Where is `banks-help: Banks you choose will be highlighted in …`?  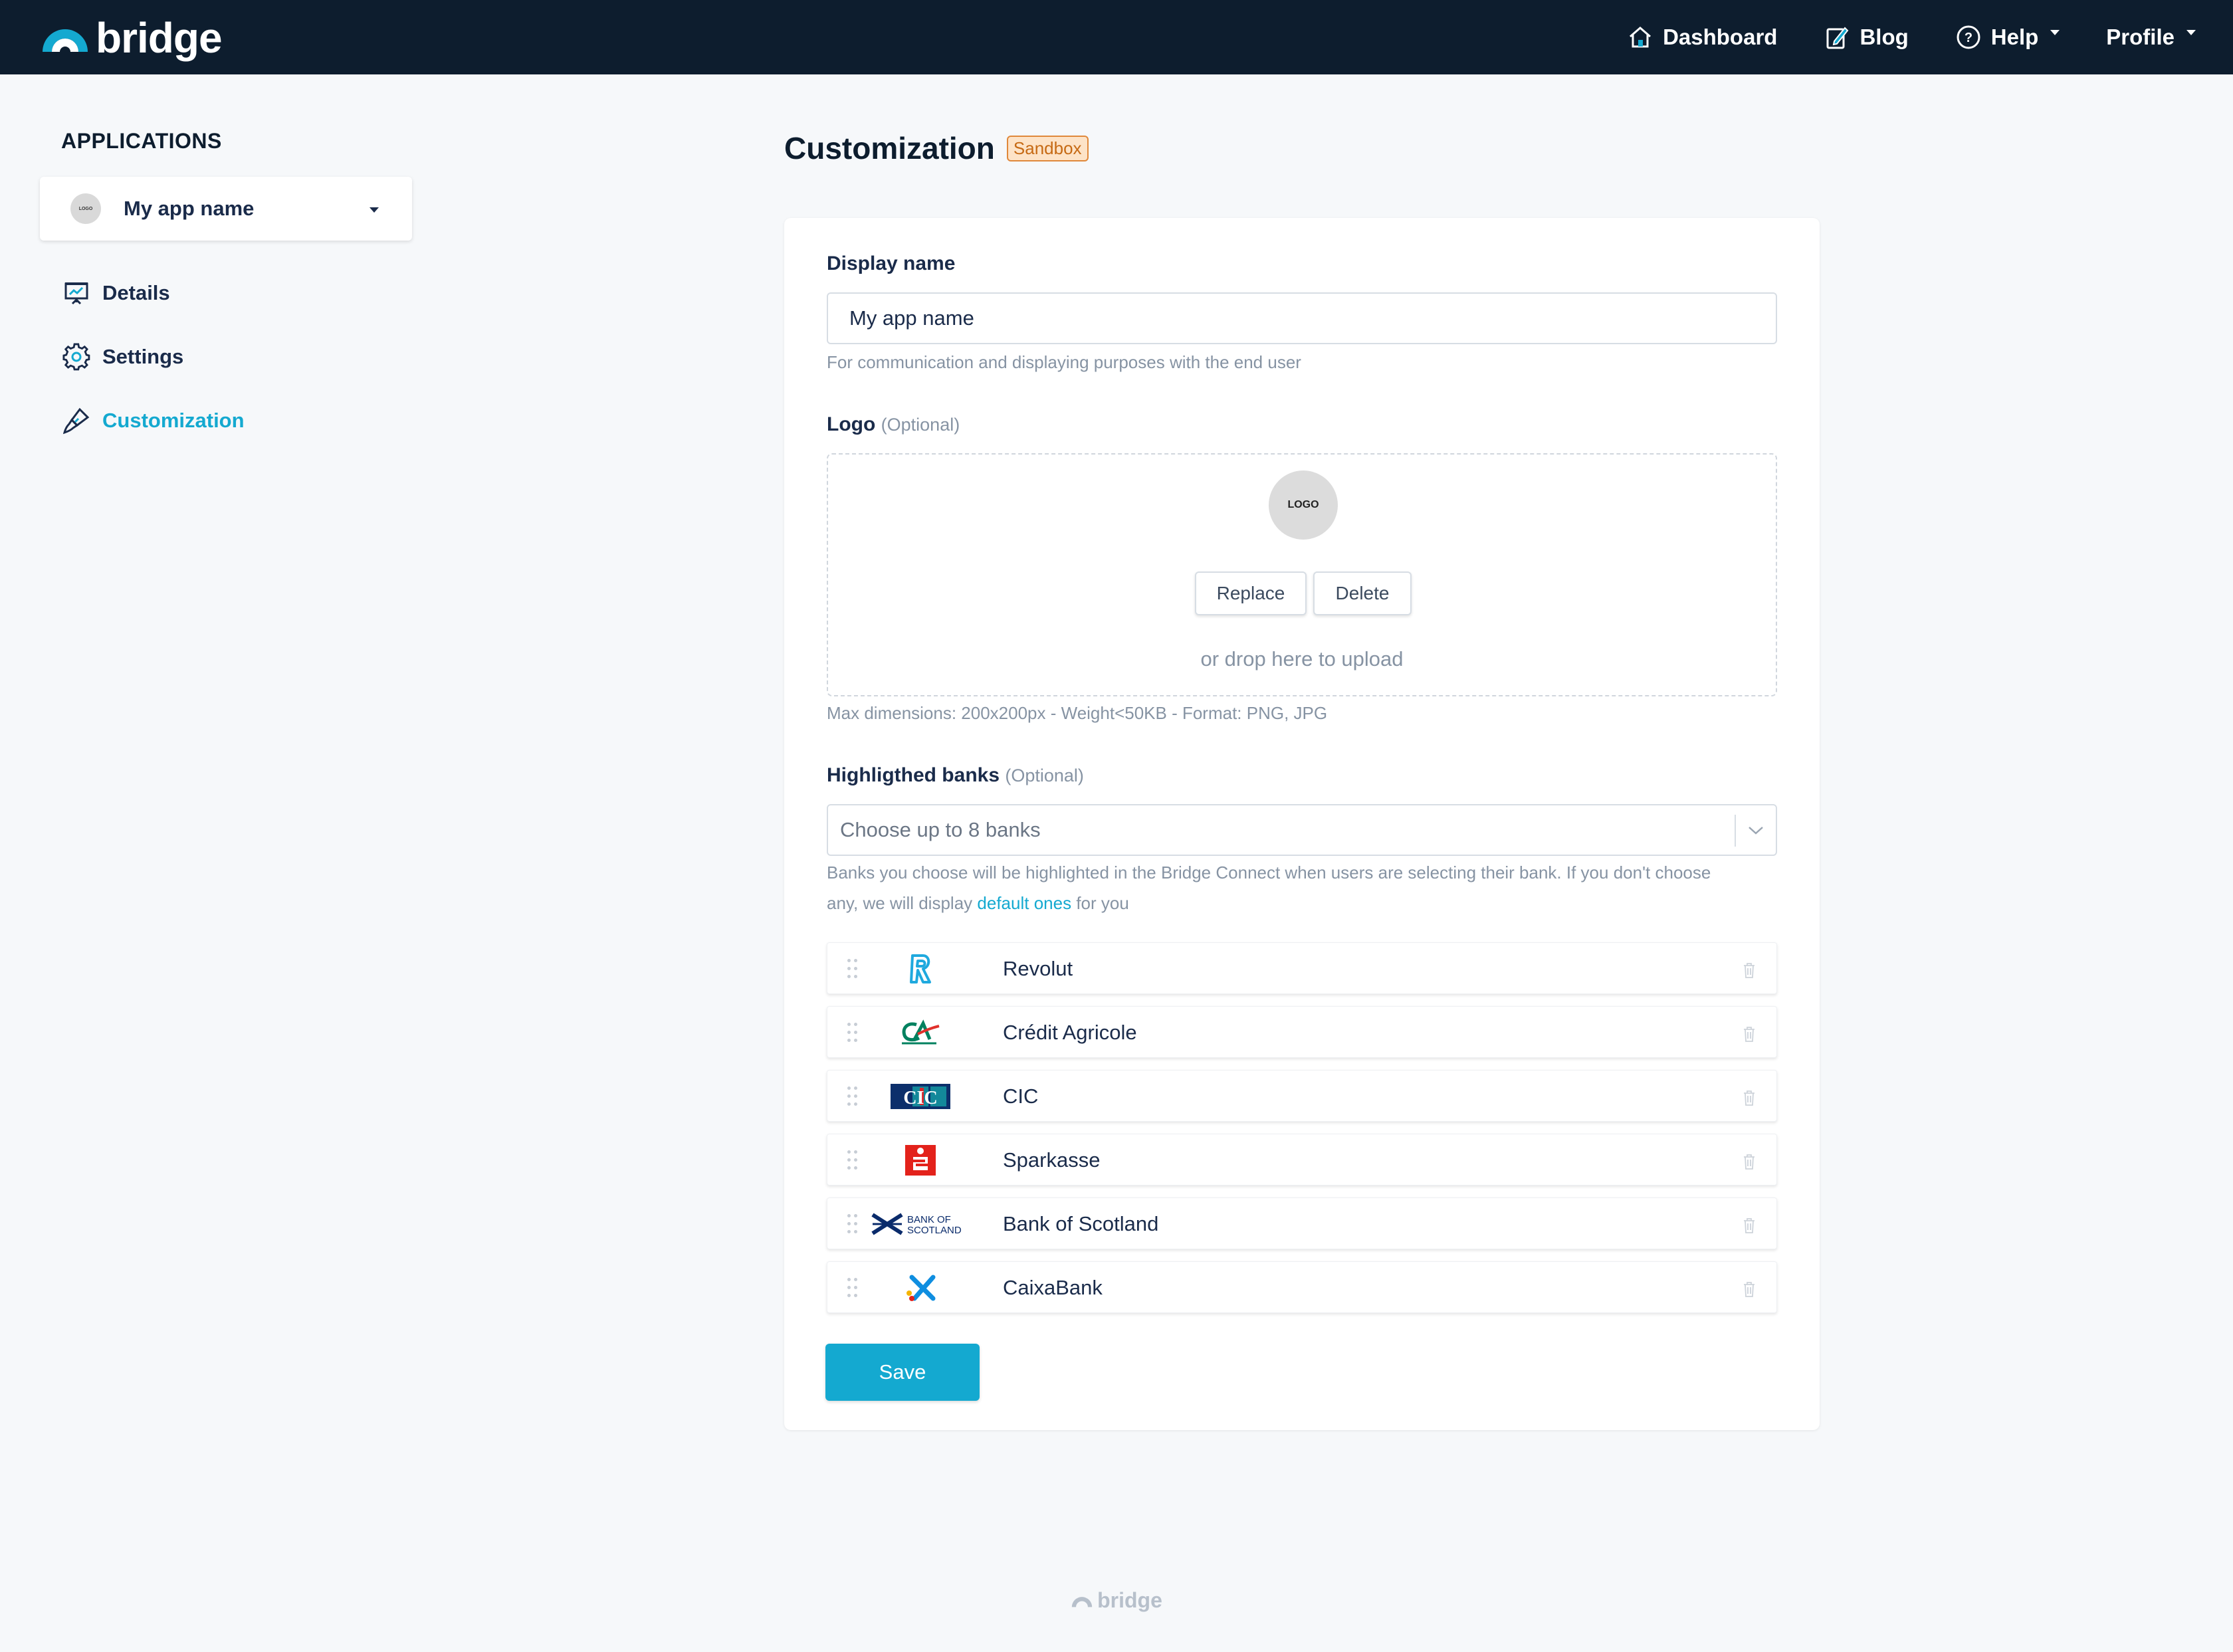 banks-help: Banks you choose will be highlighted in … is located at coordinates (1269, 888).